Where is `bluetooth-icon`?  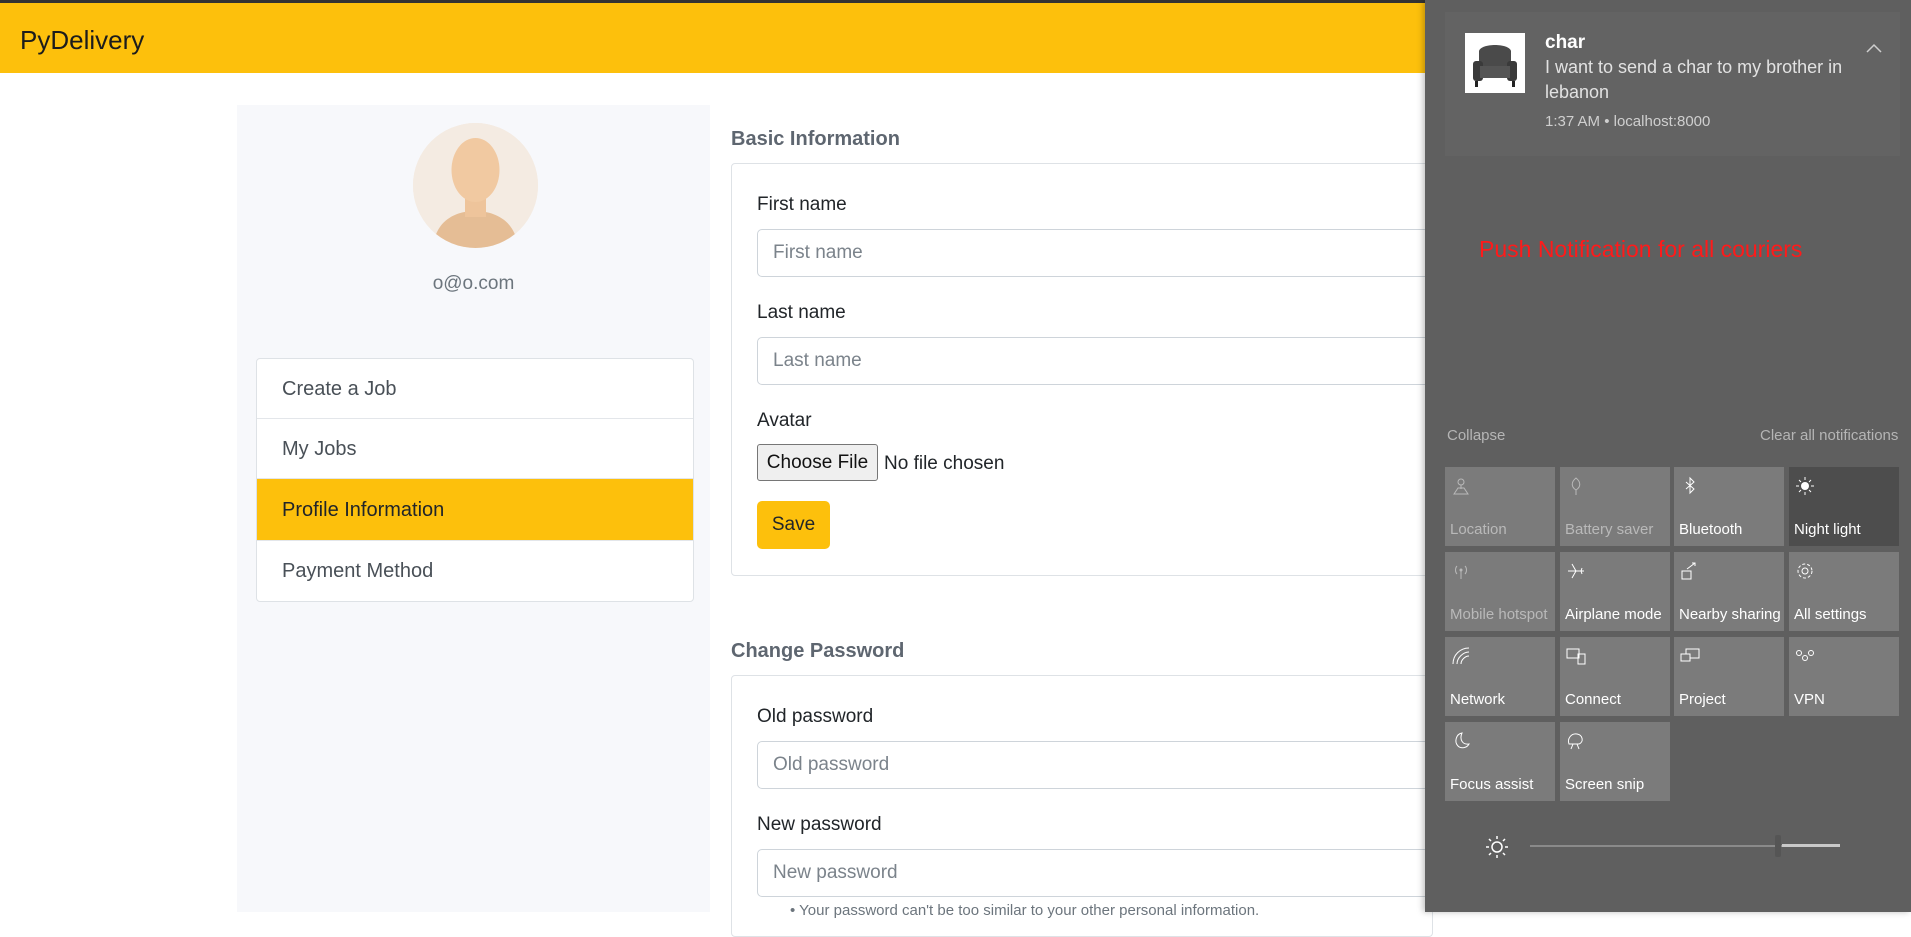 bluetooth-icon is located at coordinates (1690, 485).